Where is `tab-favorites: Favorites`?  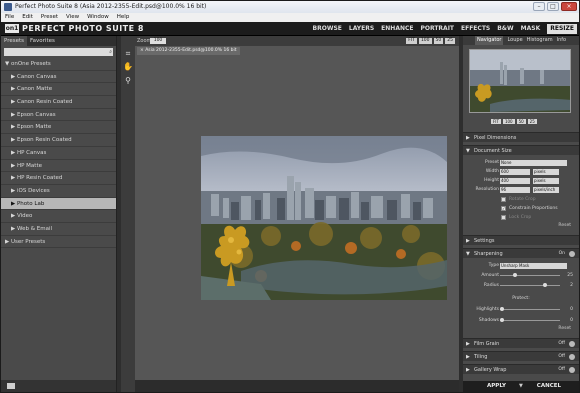 tab-favorites: Favorites is located at coordinates (42, 41).